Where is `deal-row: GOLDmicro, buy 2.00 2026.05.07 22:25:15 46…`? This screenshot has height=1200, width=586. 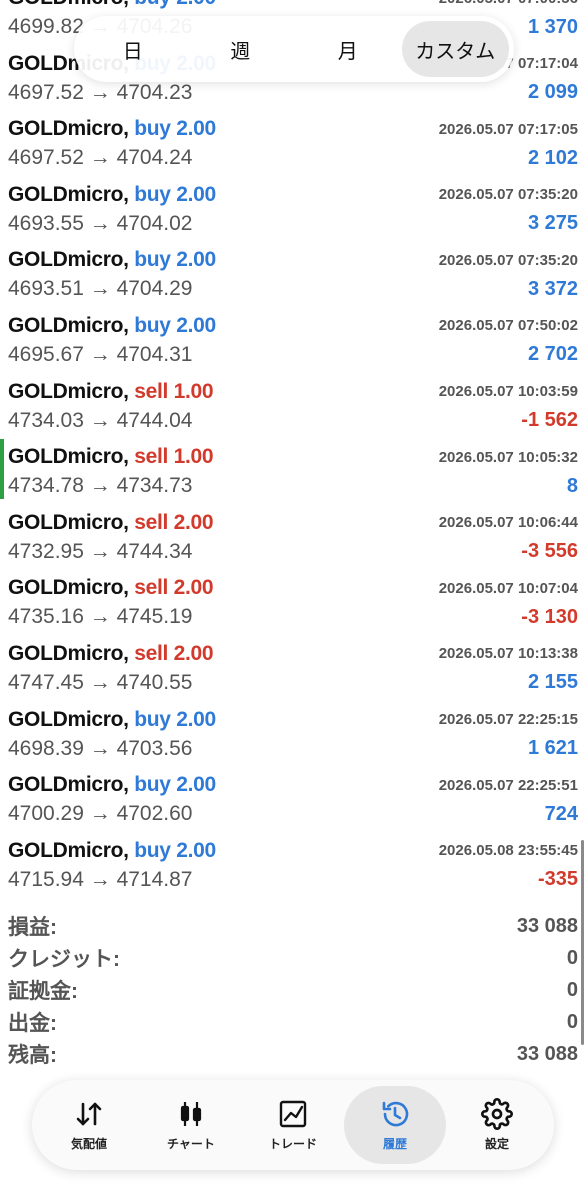 deal-row: GOLDmicro, buy 2.00 2026.05.07 22:25:15 46… is located at coordinates (293, 733).